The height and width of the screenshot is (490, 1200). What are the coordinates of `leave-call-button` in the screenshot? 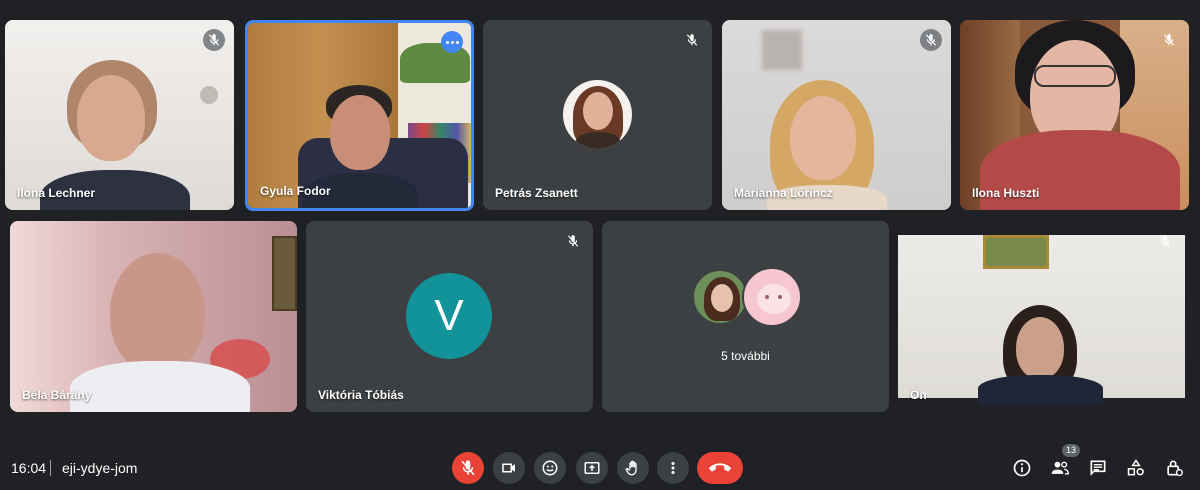 It's located at (720, 468).